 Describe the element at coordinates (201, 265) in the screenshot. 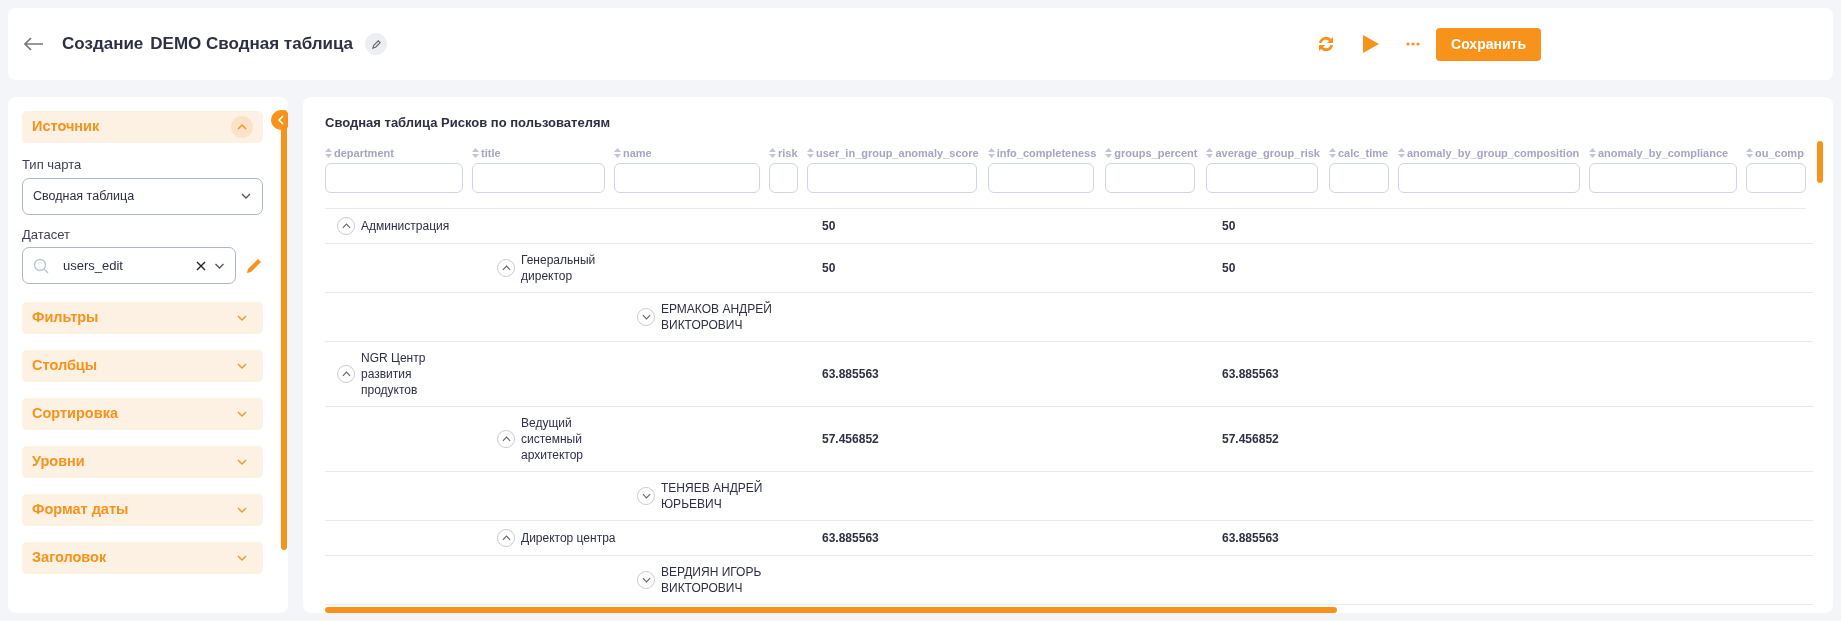

I see `clear-icon` at that location.